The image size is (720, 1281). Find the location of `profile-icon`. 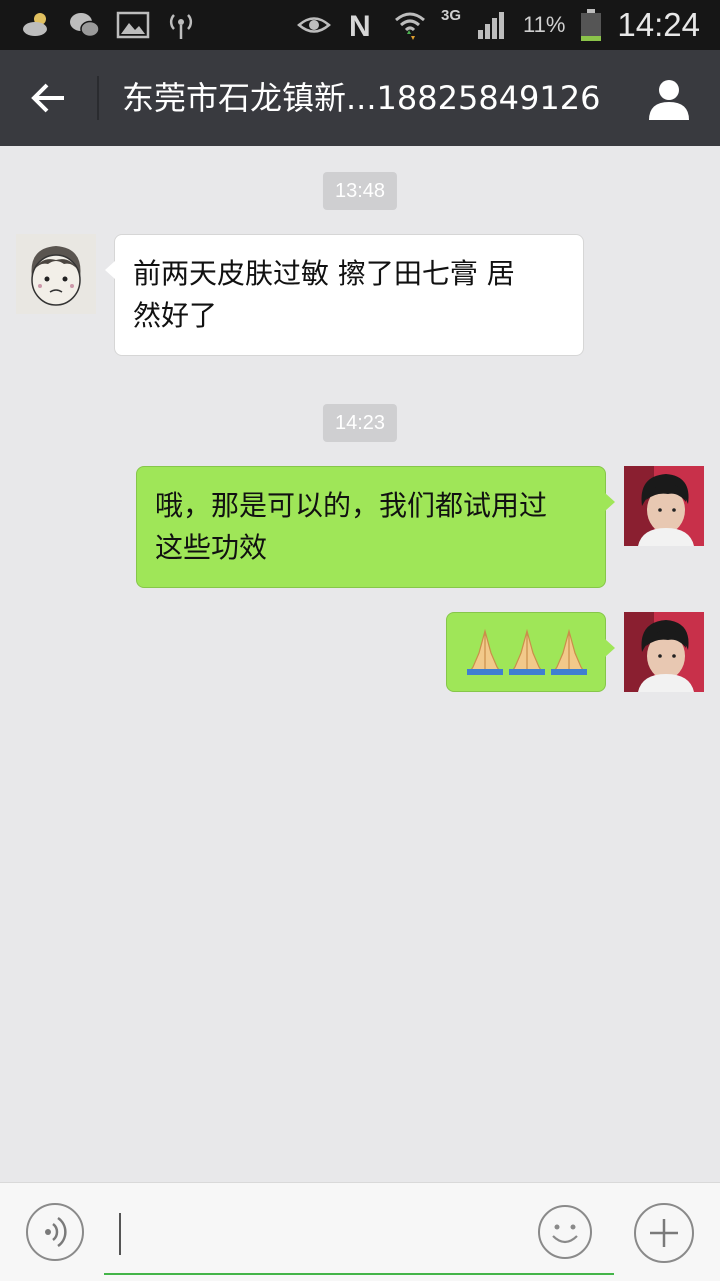

profile-icon is located at coordinates (669, 100).